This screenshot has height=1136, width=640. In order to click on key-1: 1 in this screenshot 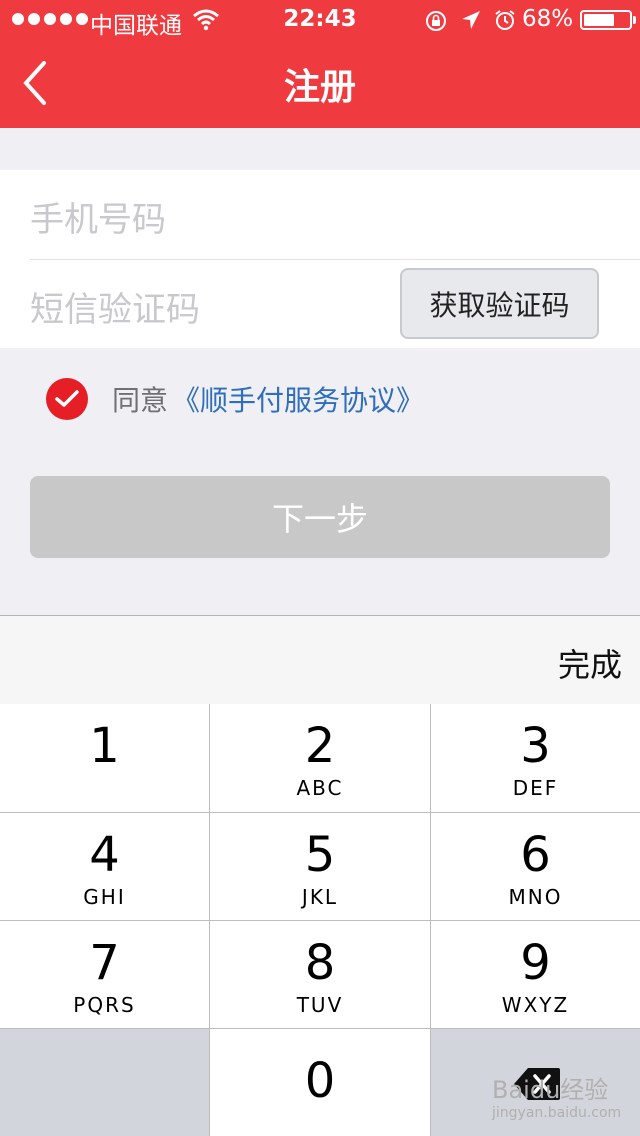, I will do `click(104, 758)`.